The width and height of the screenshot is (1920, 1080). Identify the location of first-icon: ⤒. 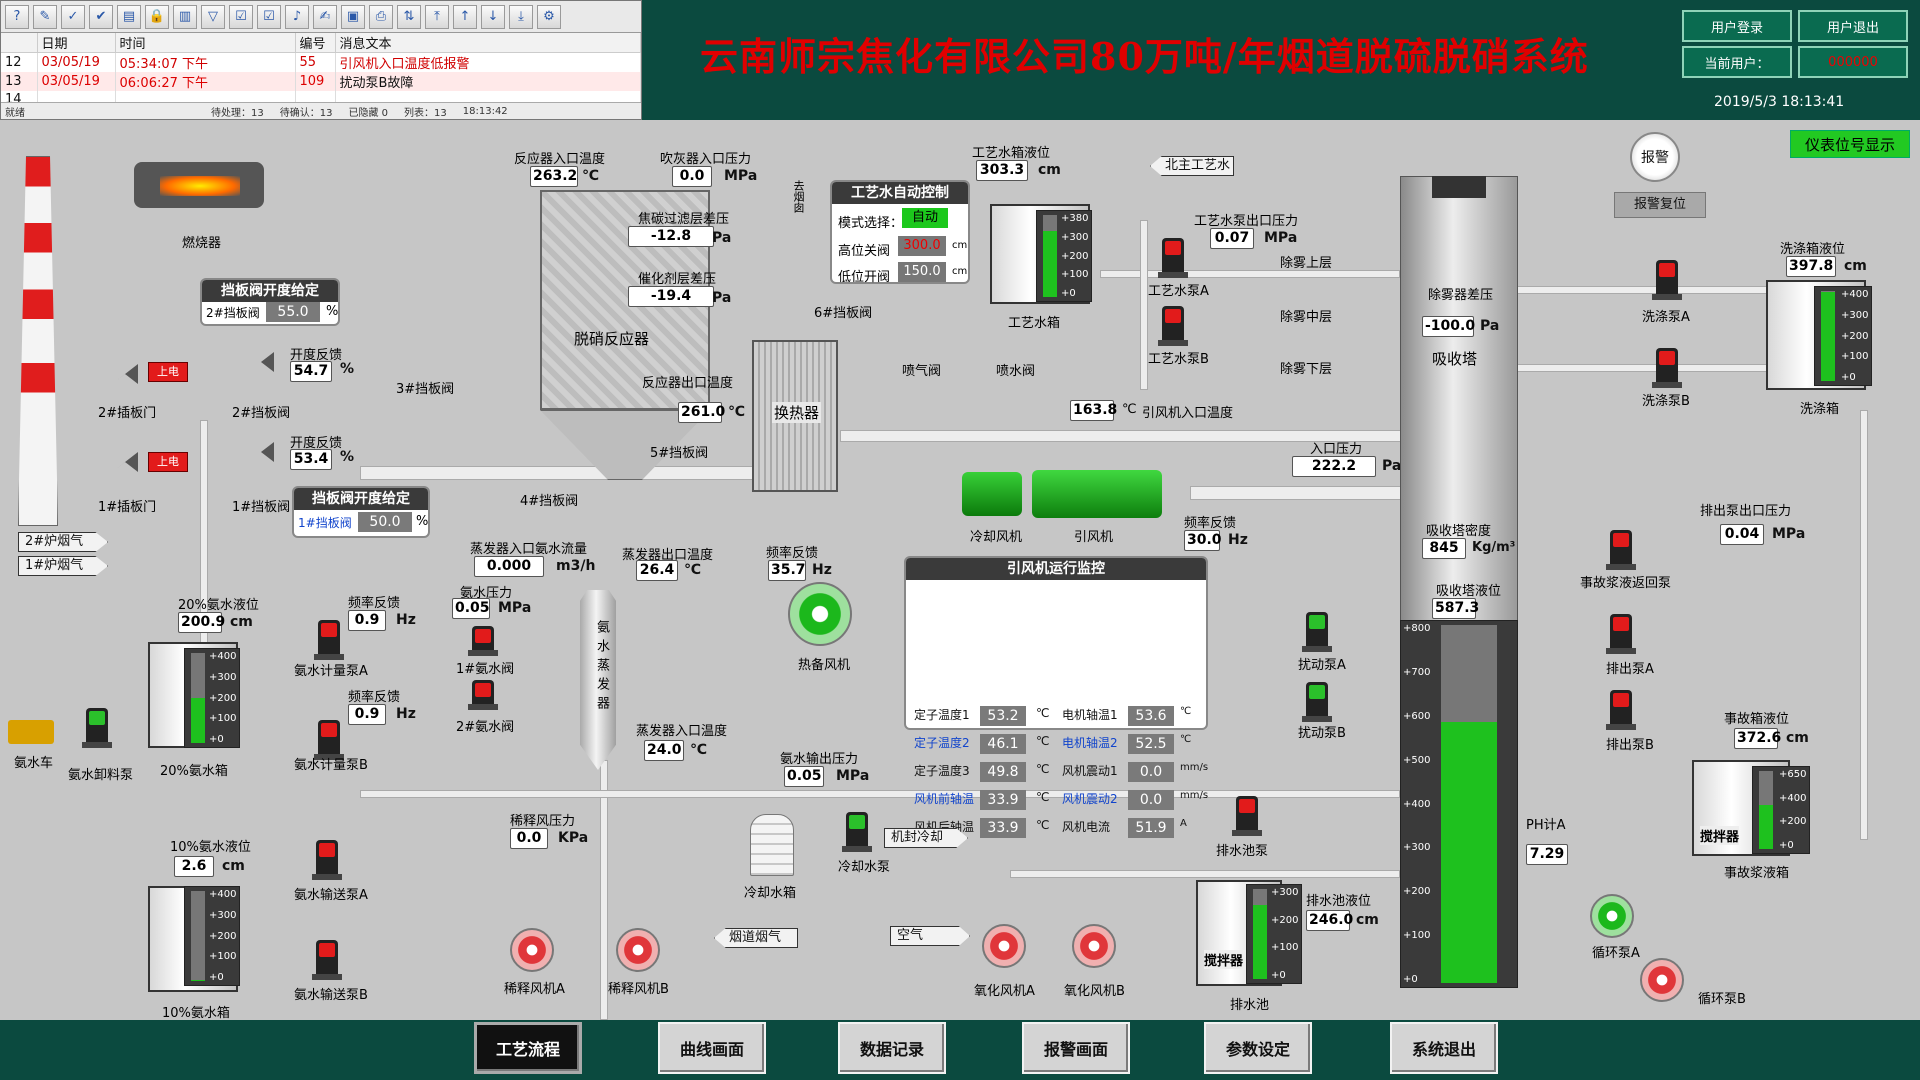
(437, 16).